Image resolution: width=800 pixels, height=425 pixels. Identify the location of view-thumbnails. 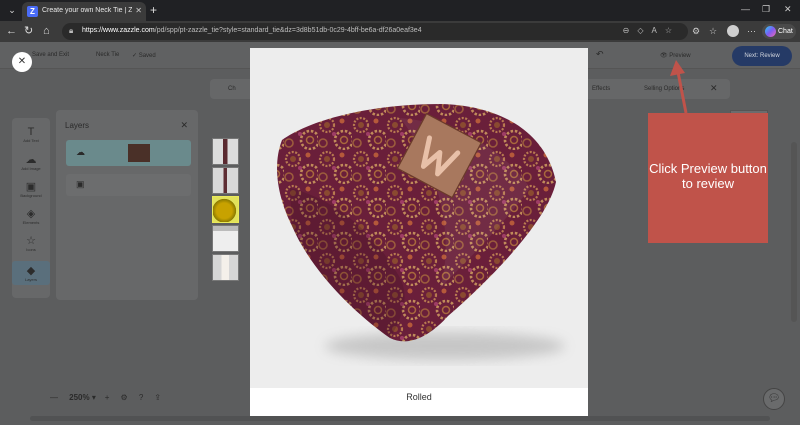
(225, 210).